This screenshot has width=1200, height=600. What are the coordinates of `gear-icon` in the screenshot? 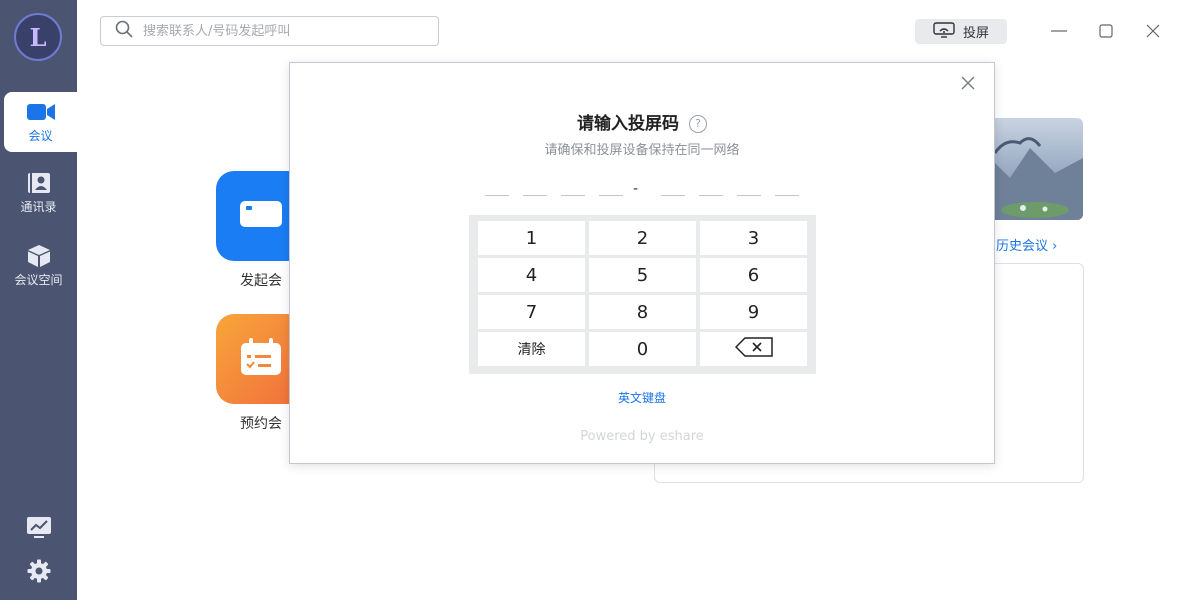 It's located at (38, 571).